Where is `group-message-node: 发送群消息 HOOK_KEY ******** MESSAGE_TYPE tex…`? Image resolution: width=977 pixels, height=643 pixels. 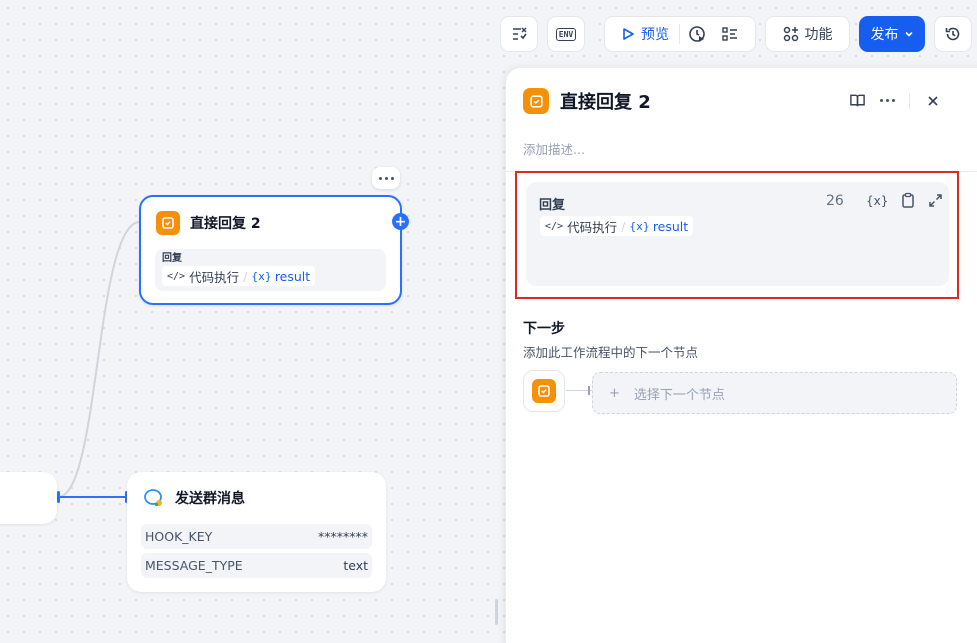 group-message-node: 发送群消息 HOOK_KEY ******** MESSAGE_TYPE tex… is located at coordinates (256, 532).